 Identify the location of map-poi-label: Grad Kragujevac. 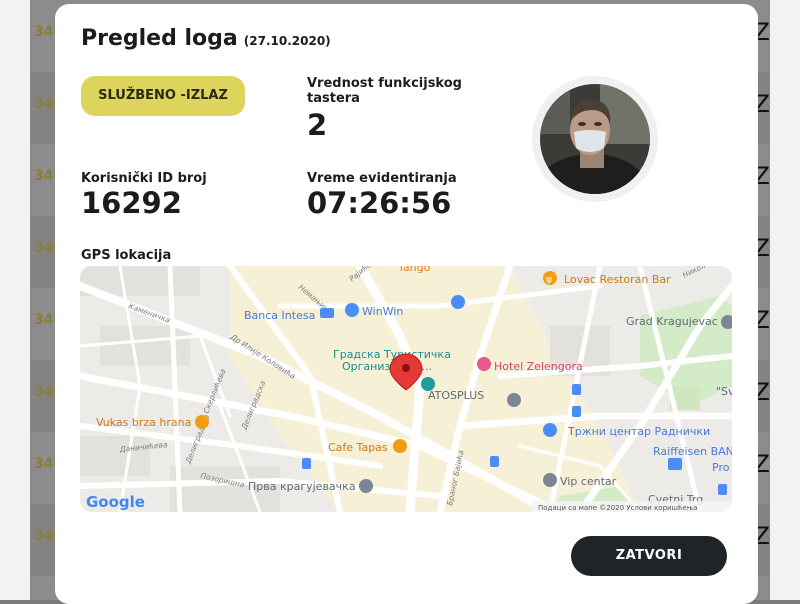
(672, 321).